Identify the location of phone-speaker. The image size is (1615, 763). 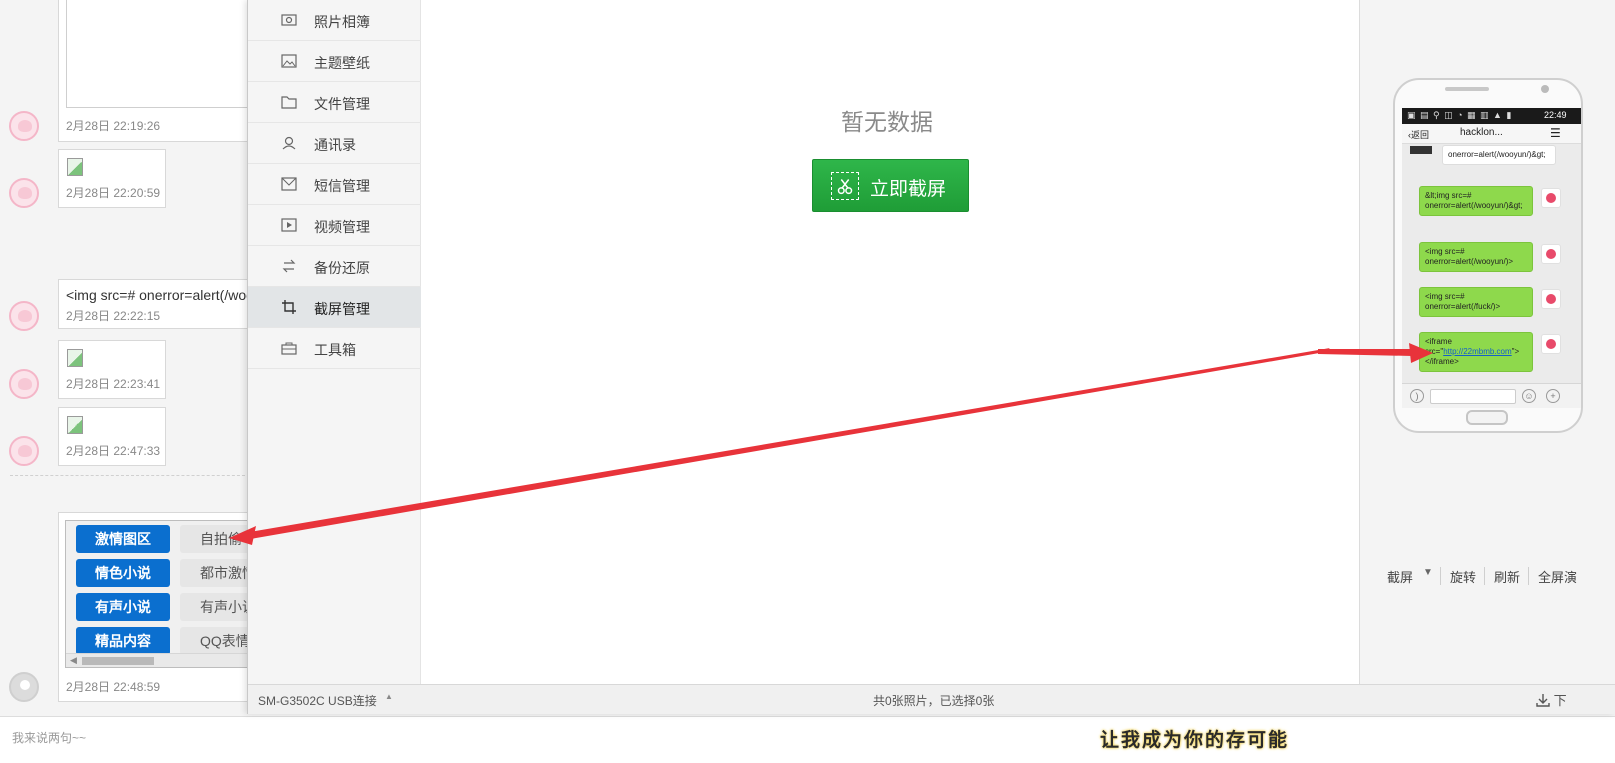
(1467, 89).